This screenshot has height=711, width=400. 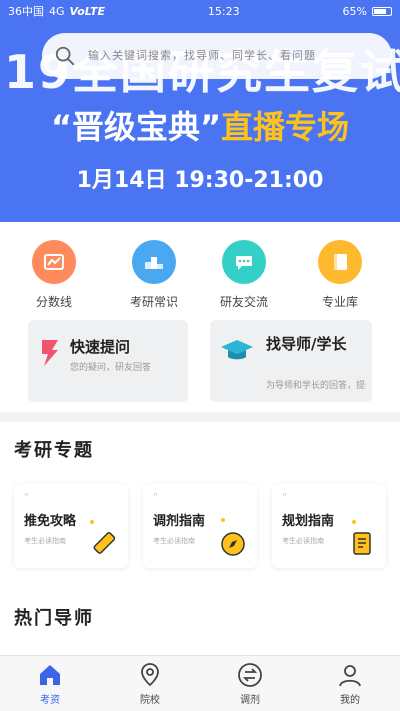 I want to click on banner-slogan-left: “晋级宝典”, so click(x=136, y=127).